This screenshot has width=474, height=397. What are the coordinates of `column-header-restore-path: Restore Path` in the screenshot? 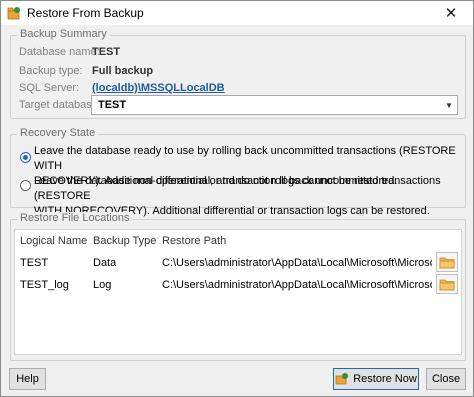 It's located at (194, 241).